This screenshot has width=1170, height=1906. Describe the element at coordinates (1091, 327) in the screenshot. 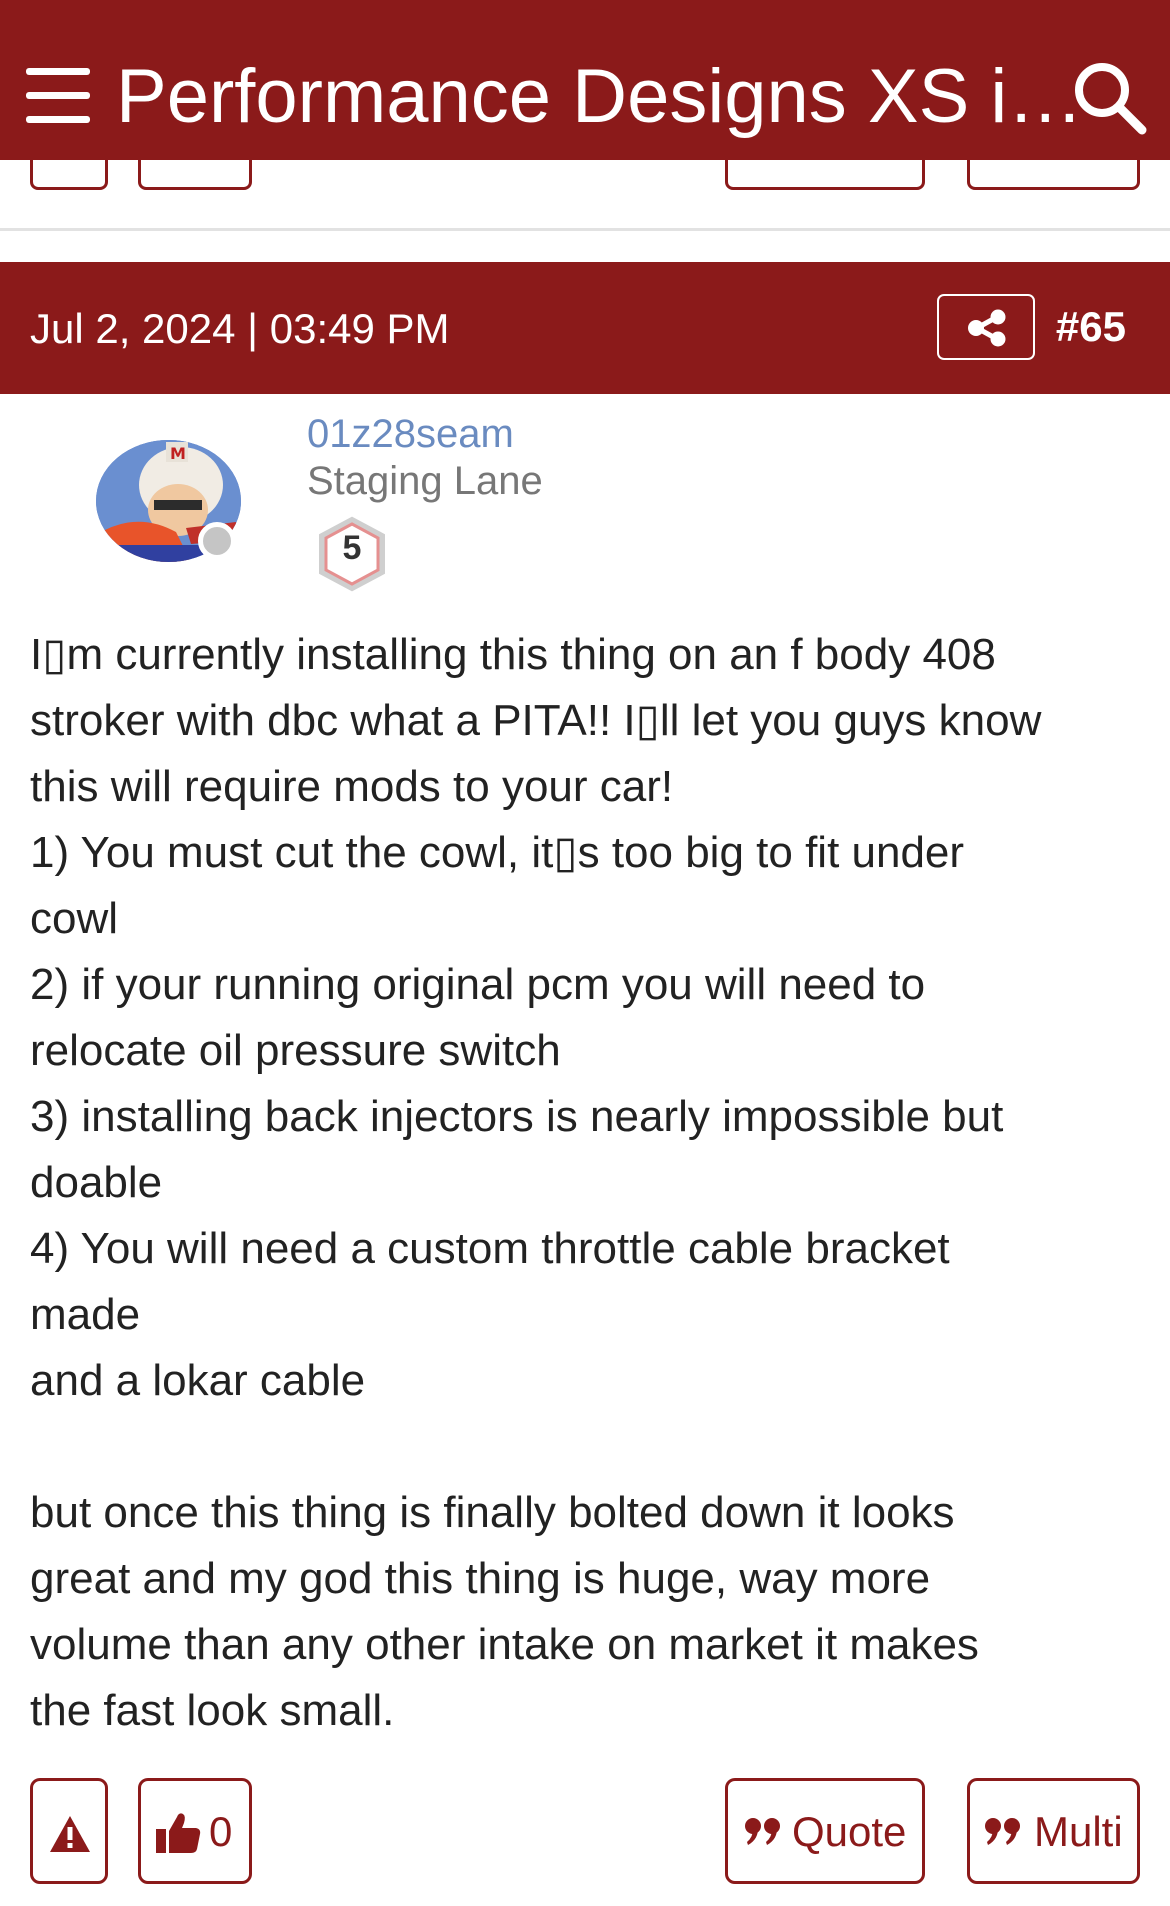

I see `post-number: #65` at that location.